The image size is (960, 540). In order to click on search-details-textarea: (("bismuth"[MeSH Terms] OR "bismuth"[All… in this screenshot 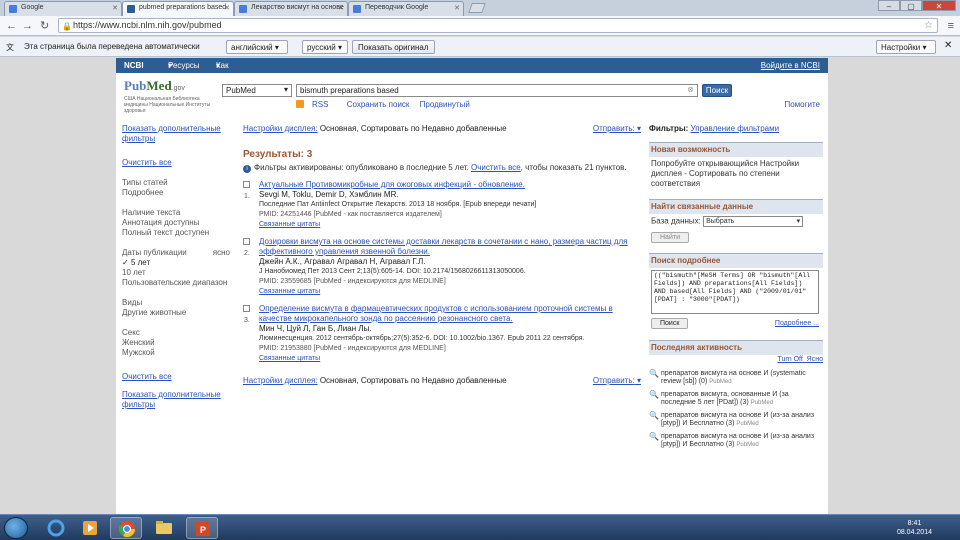, I will do `click(735, 292)`.